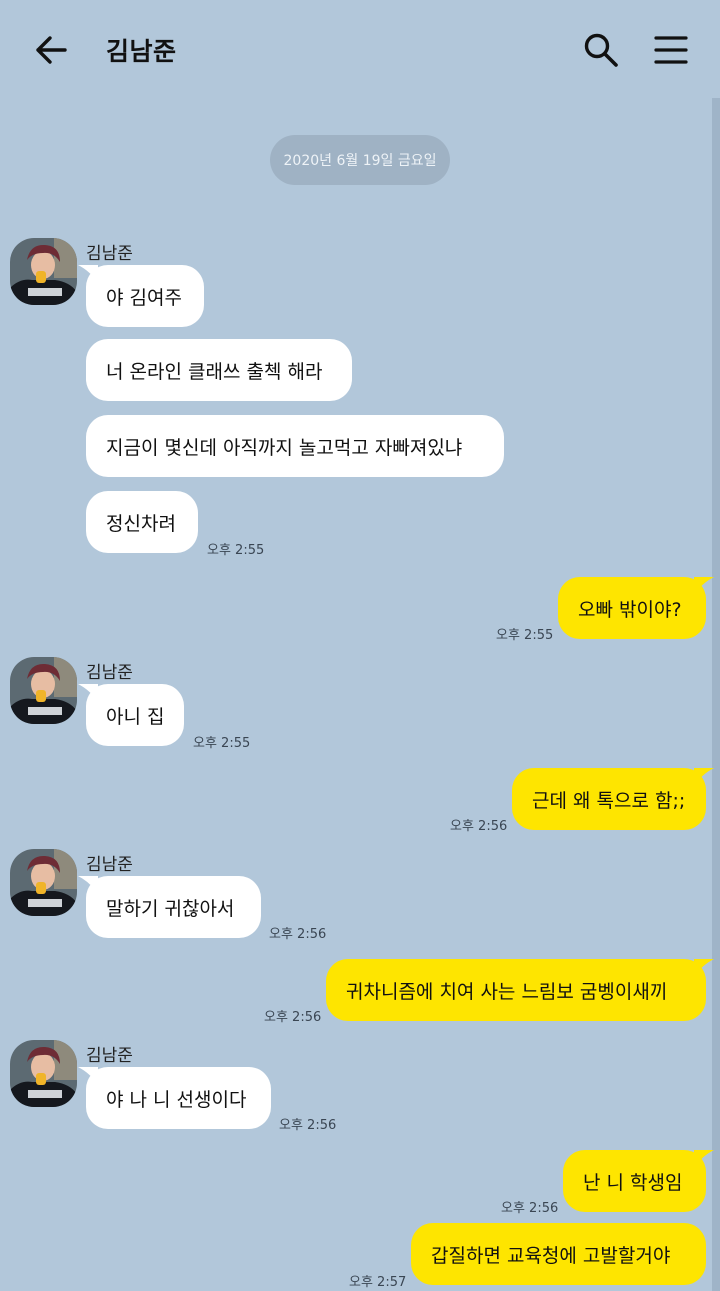  I want to click on message-text: 난 니 학생임, so click(633, 1182).